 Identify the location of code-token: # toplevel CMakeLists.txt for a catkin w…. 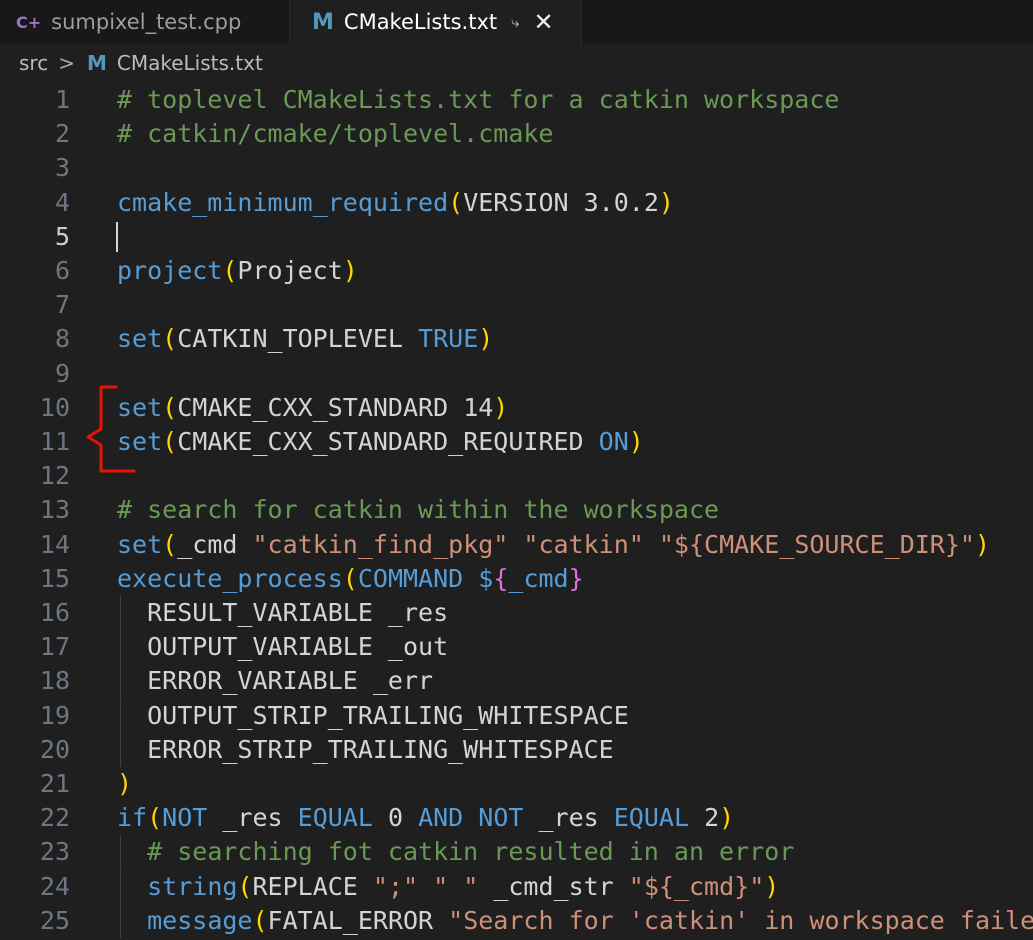
(478, 99).